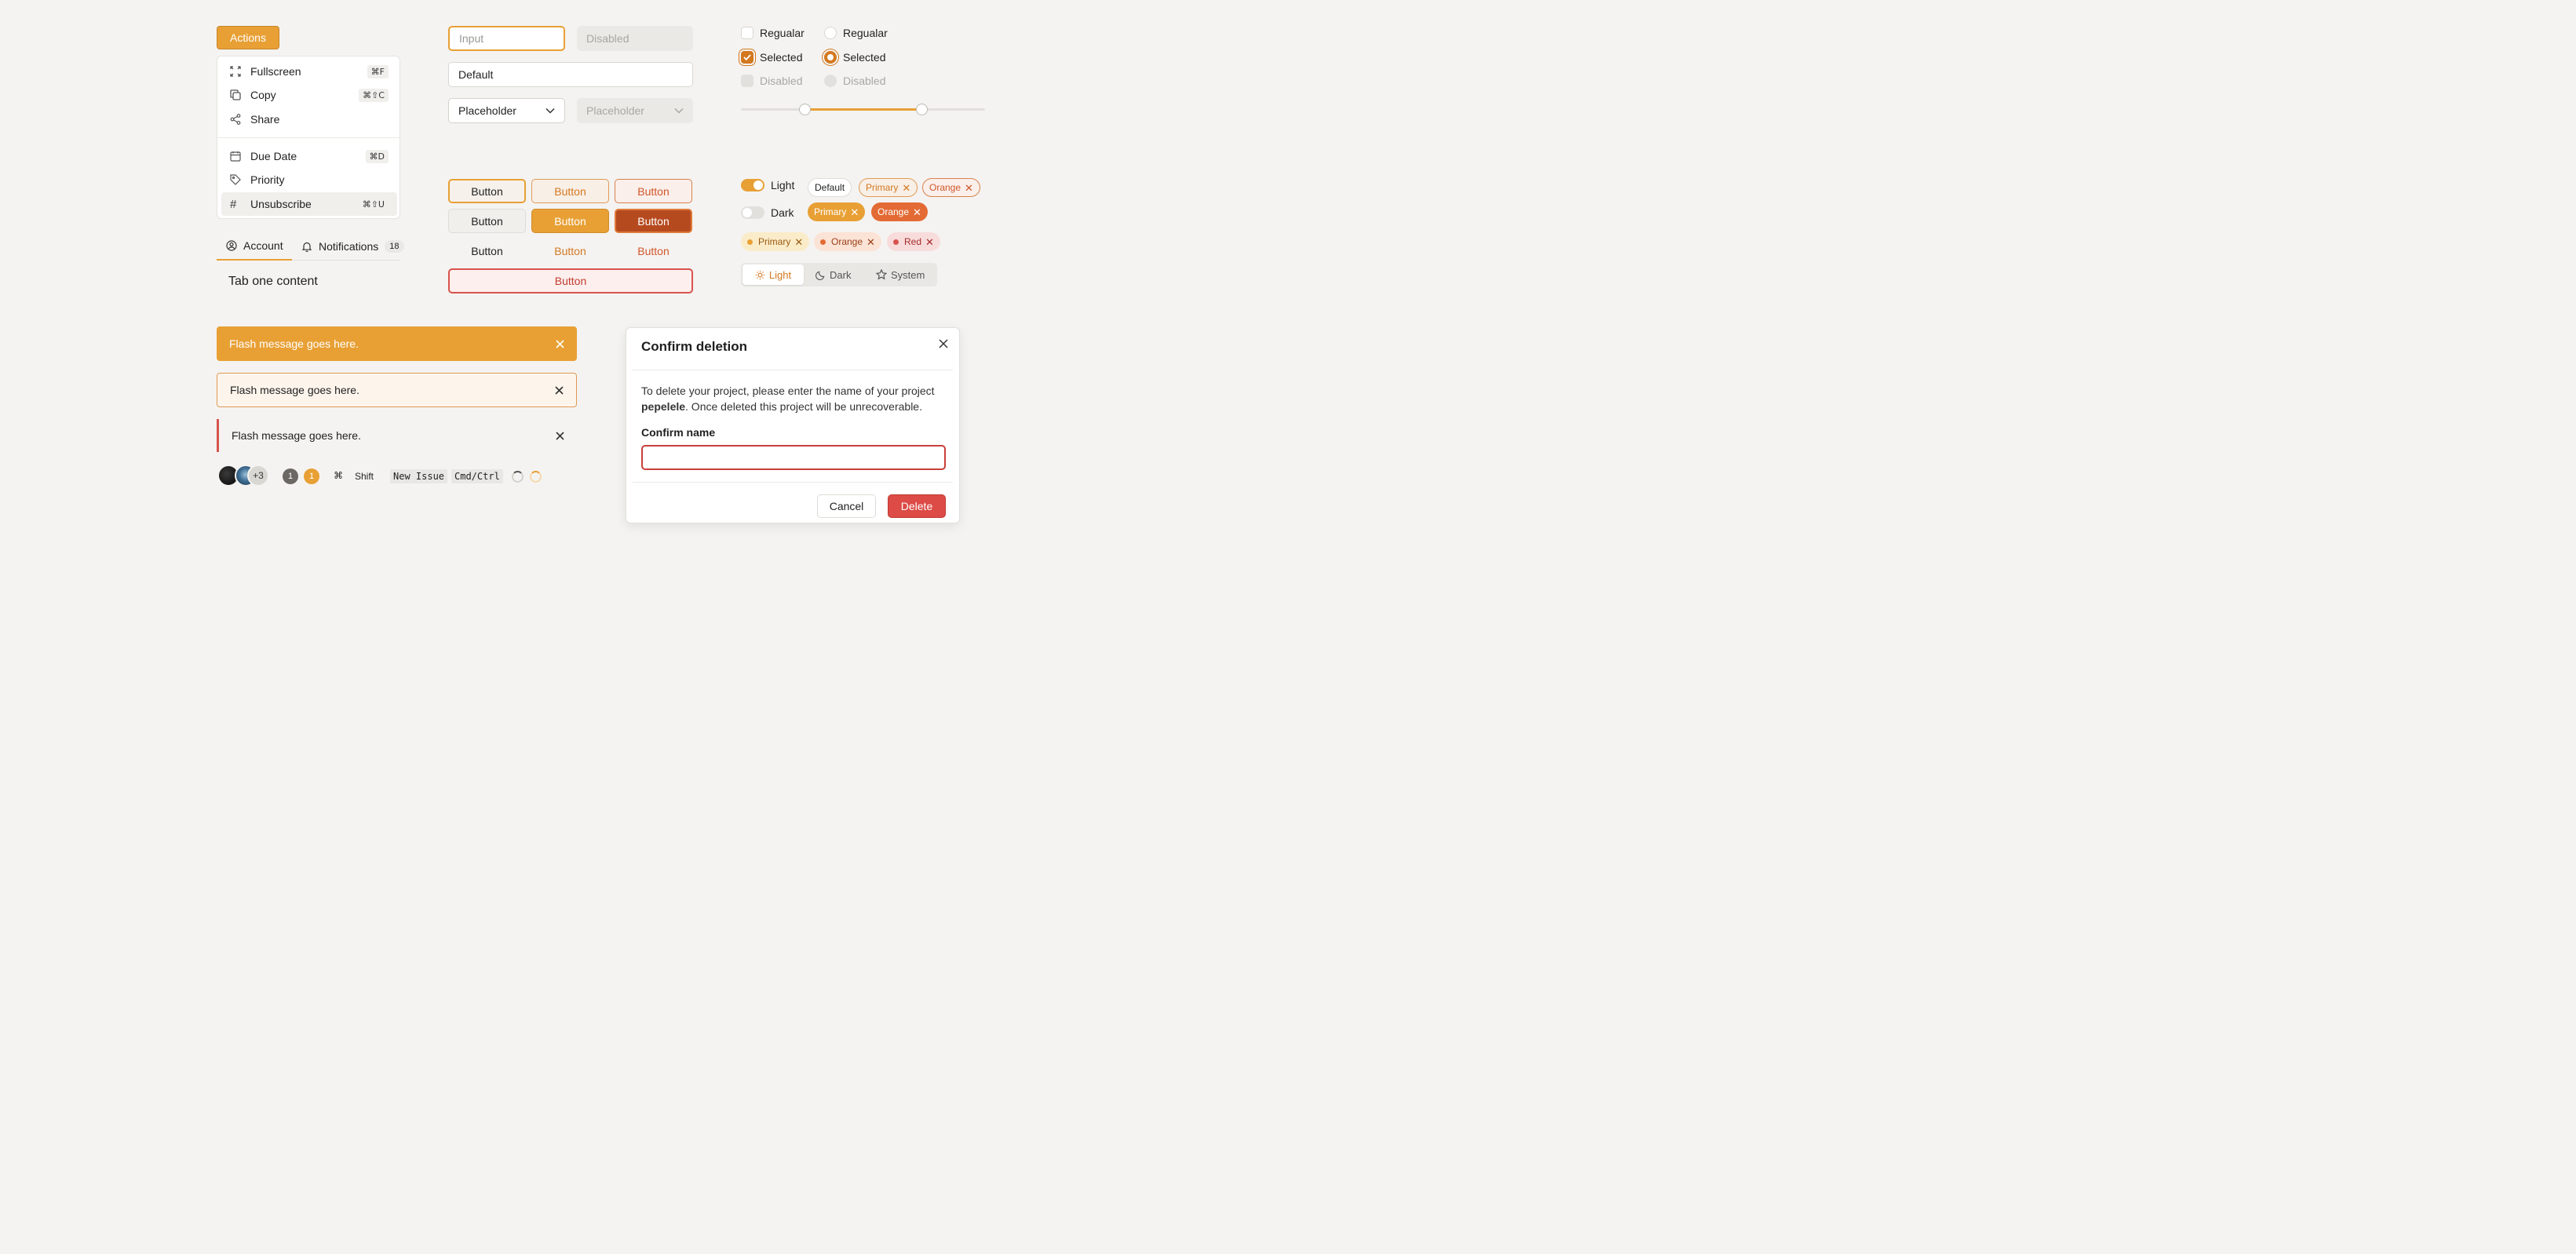 This screenshot has height=1254, width=2576. What do you see at coordinates (653, 251) in the screenshot?
I see `button-ghost-orange: Button` at bounding box center [653, 251].